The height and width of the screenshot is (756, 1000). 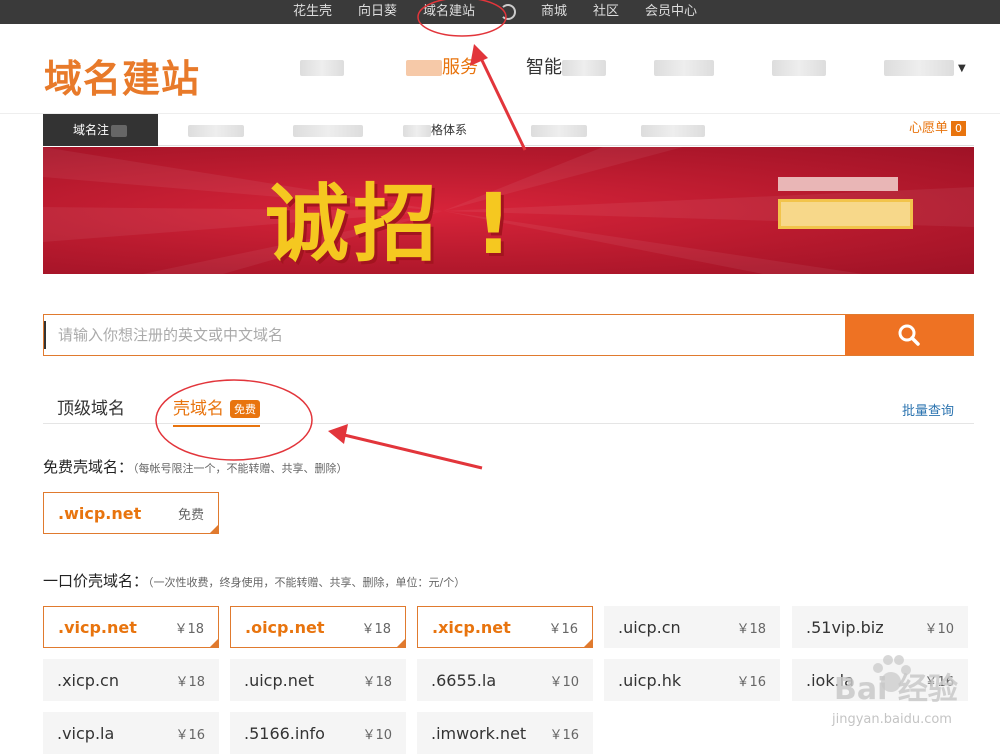 What do you see at coordinates (86, 733) in the screenshot?
I see `domain-name: .vicp.la` at bounding box center [86, 733].